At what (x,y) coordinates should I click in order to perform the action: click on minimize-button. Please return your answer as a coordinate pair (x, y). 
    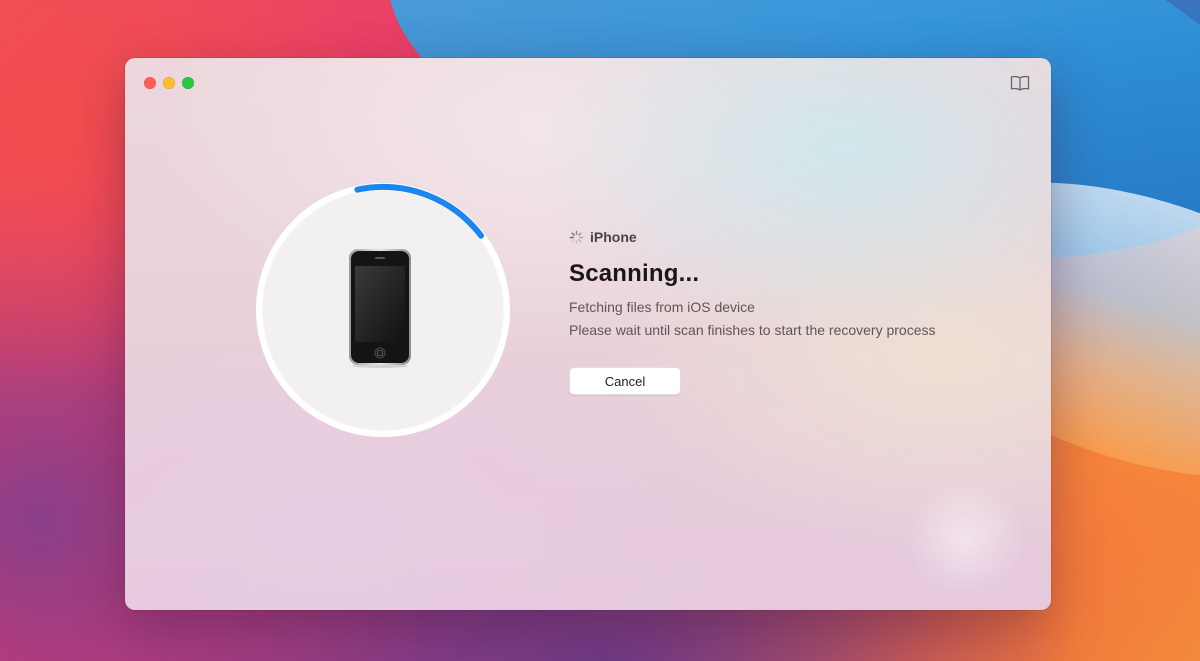
    Looking at the image, I should click on (169, 83).